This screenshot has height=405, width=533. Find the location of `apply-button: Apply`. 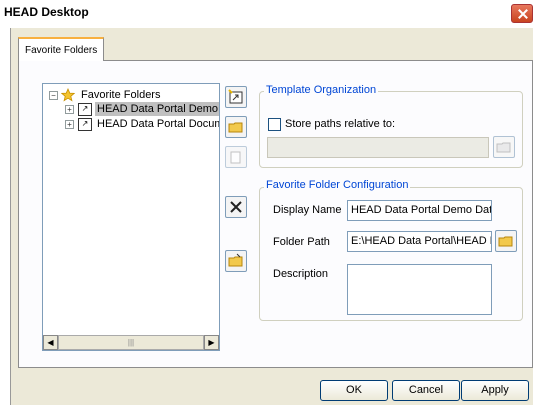

apply-button: Apply is located at coordinates (495, 390).